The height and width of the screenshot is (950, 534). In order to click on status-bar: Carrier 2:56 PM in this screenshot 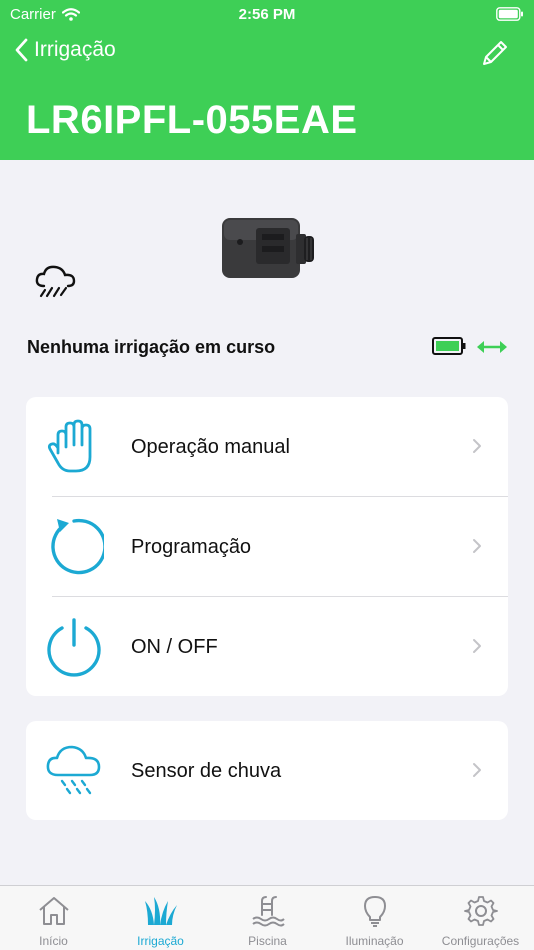, I will do `click(267, 15)`.